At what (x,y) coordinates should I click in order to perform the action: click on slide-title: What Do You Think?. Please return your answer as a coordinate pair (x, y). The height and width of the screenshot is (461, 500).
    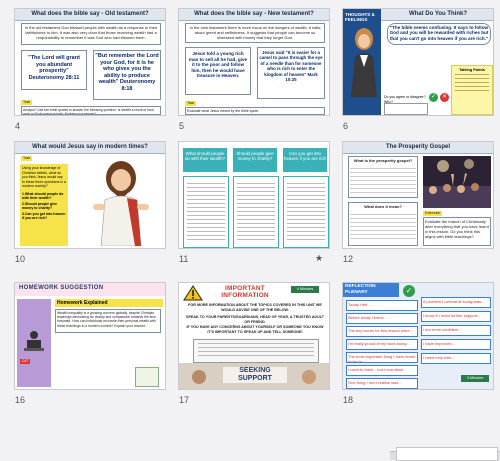
    Looking at the image, I should click on (437, 15).